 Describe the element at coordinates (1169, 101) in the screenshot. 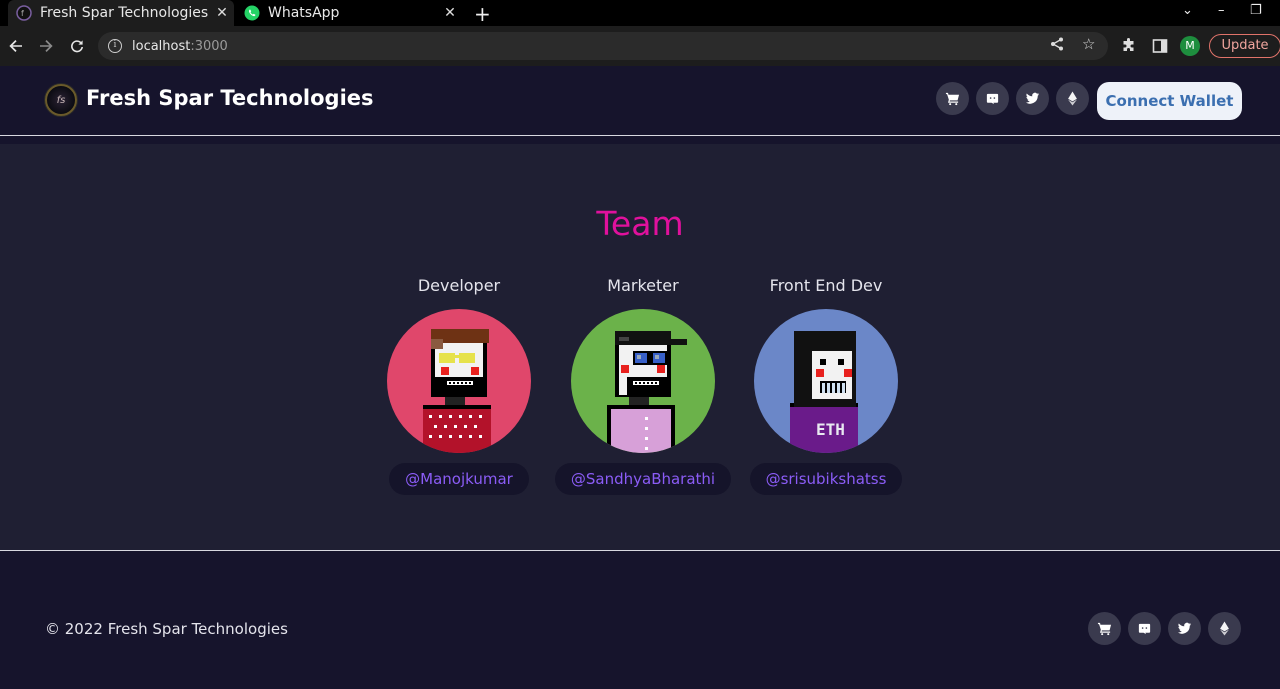

I see `connect-wallet-button: Connect Wallet` at that location.